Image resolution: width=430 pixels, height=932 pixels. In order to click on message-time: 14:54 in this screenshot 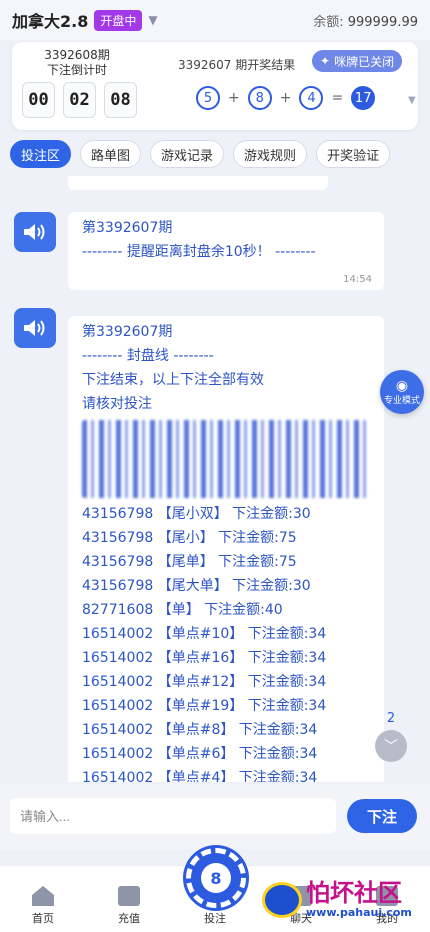, I will do `click(357, 279)`.